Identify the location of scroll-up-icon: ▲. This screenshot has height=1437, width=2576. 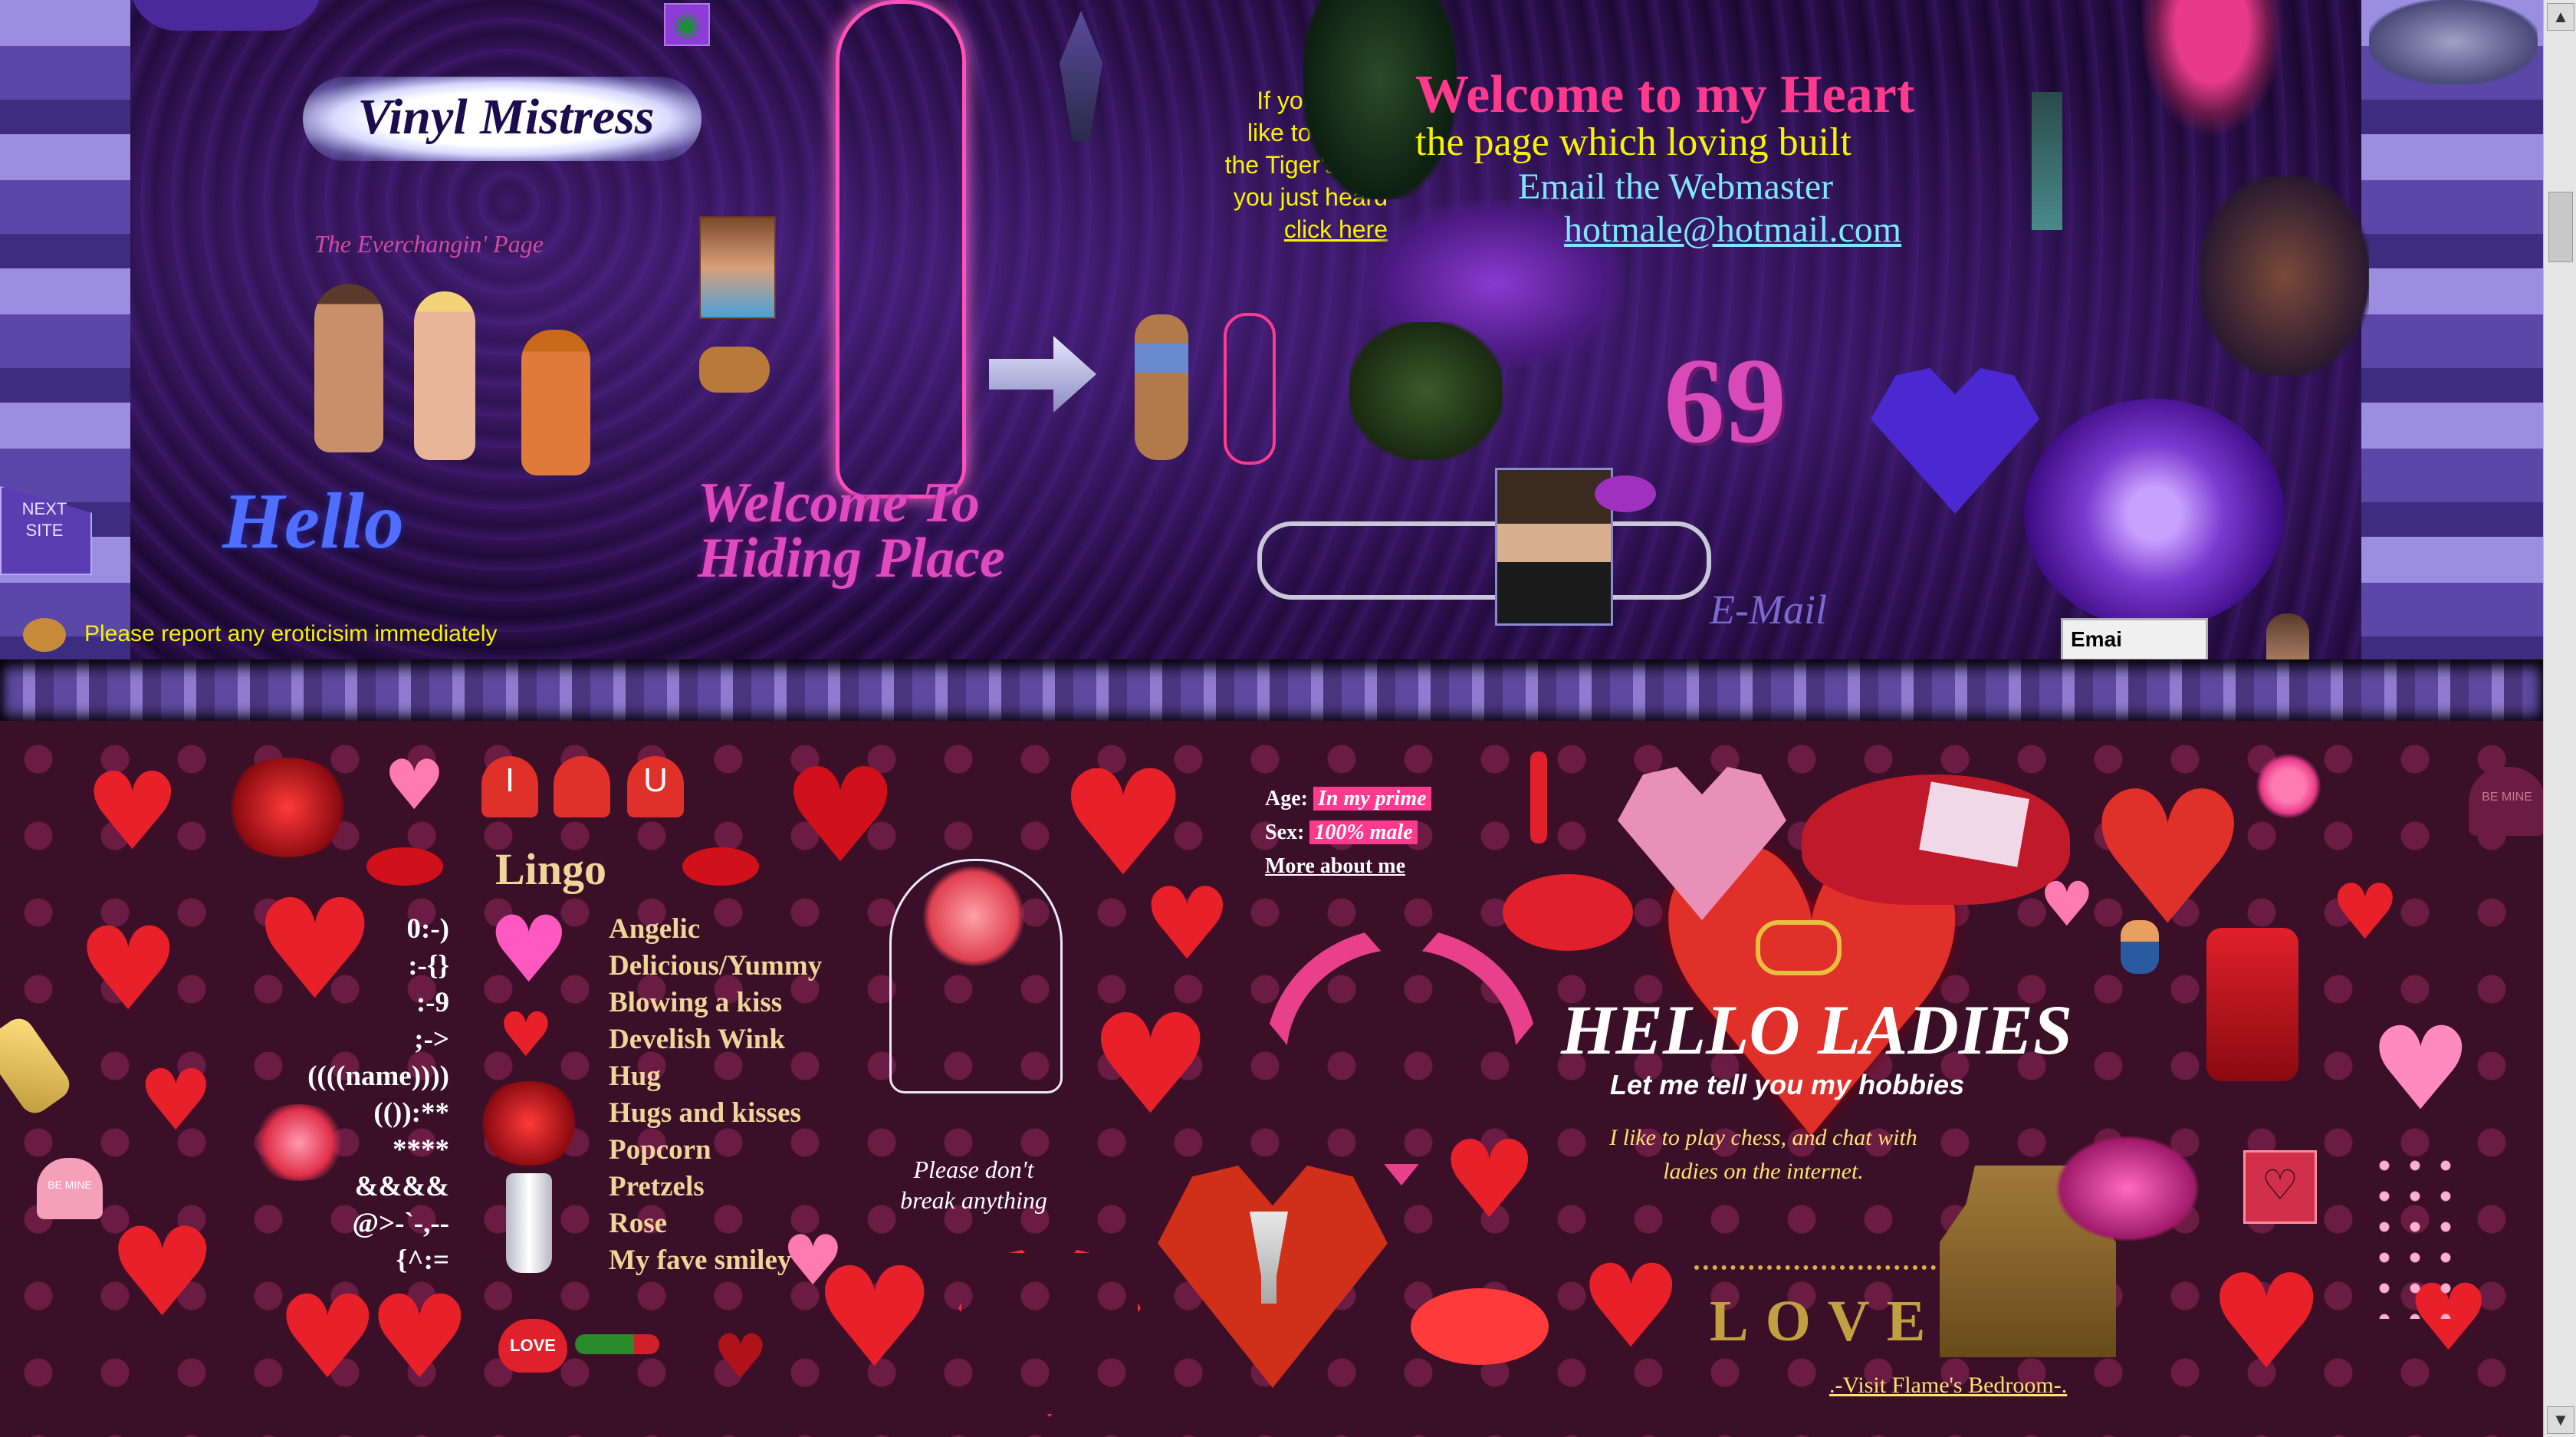
(2560, 17).